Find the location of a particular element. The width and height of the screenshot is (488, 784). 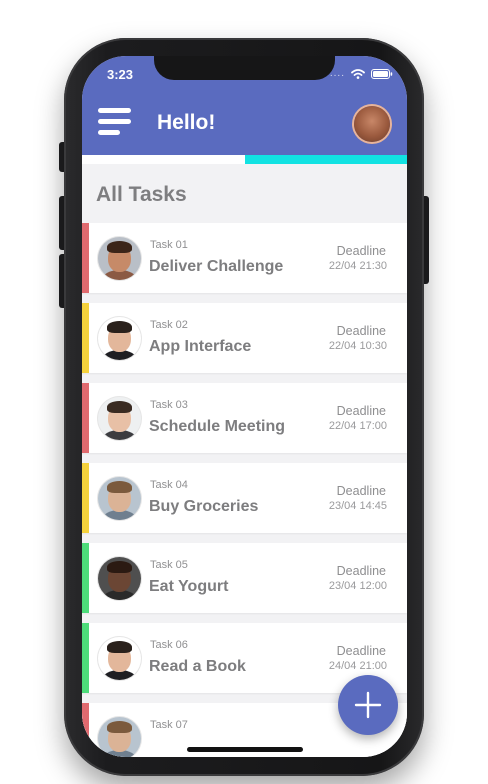

task-number: Task 07 is located at coordinates (169, 725).